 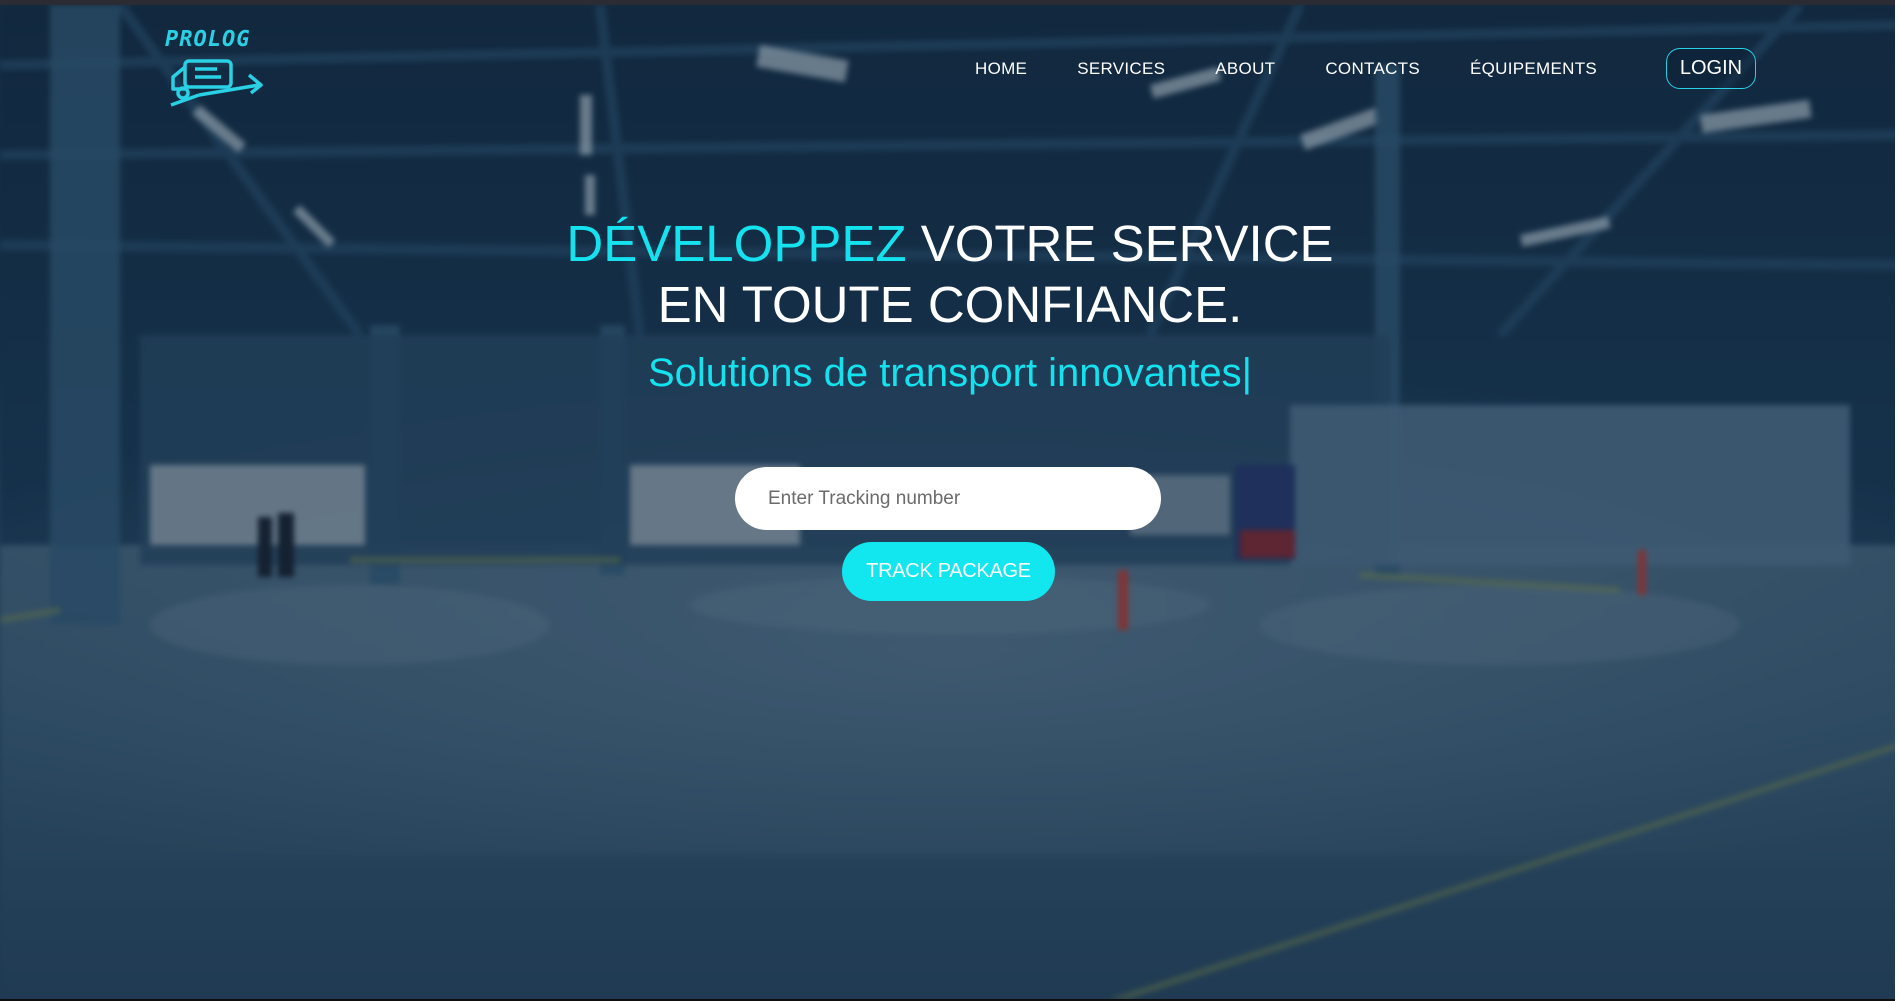 I want to click on nav-link-about: ABOUT, so click(x=1245, y=69).